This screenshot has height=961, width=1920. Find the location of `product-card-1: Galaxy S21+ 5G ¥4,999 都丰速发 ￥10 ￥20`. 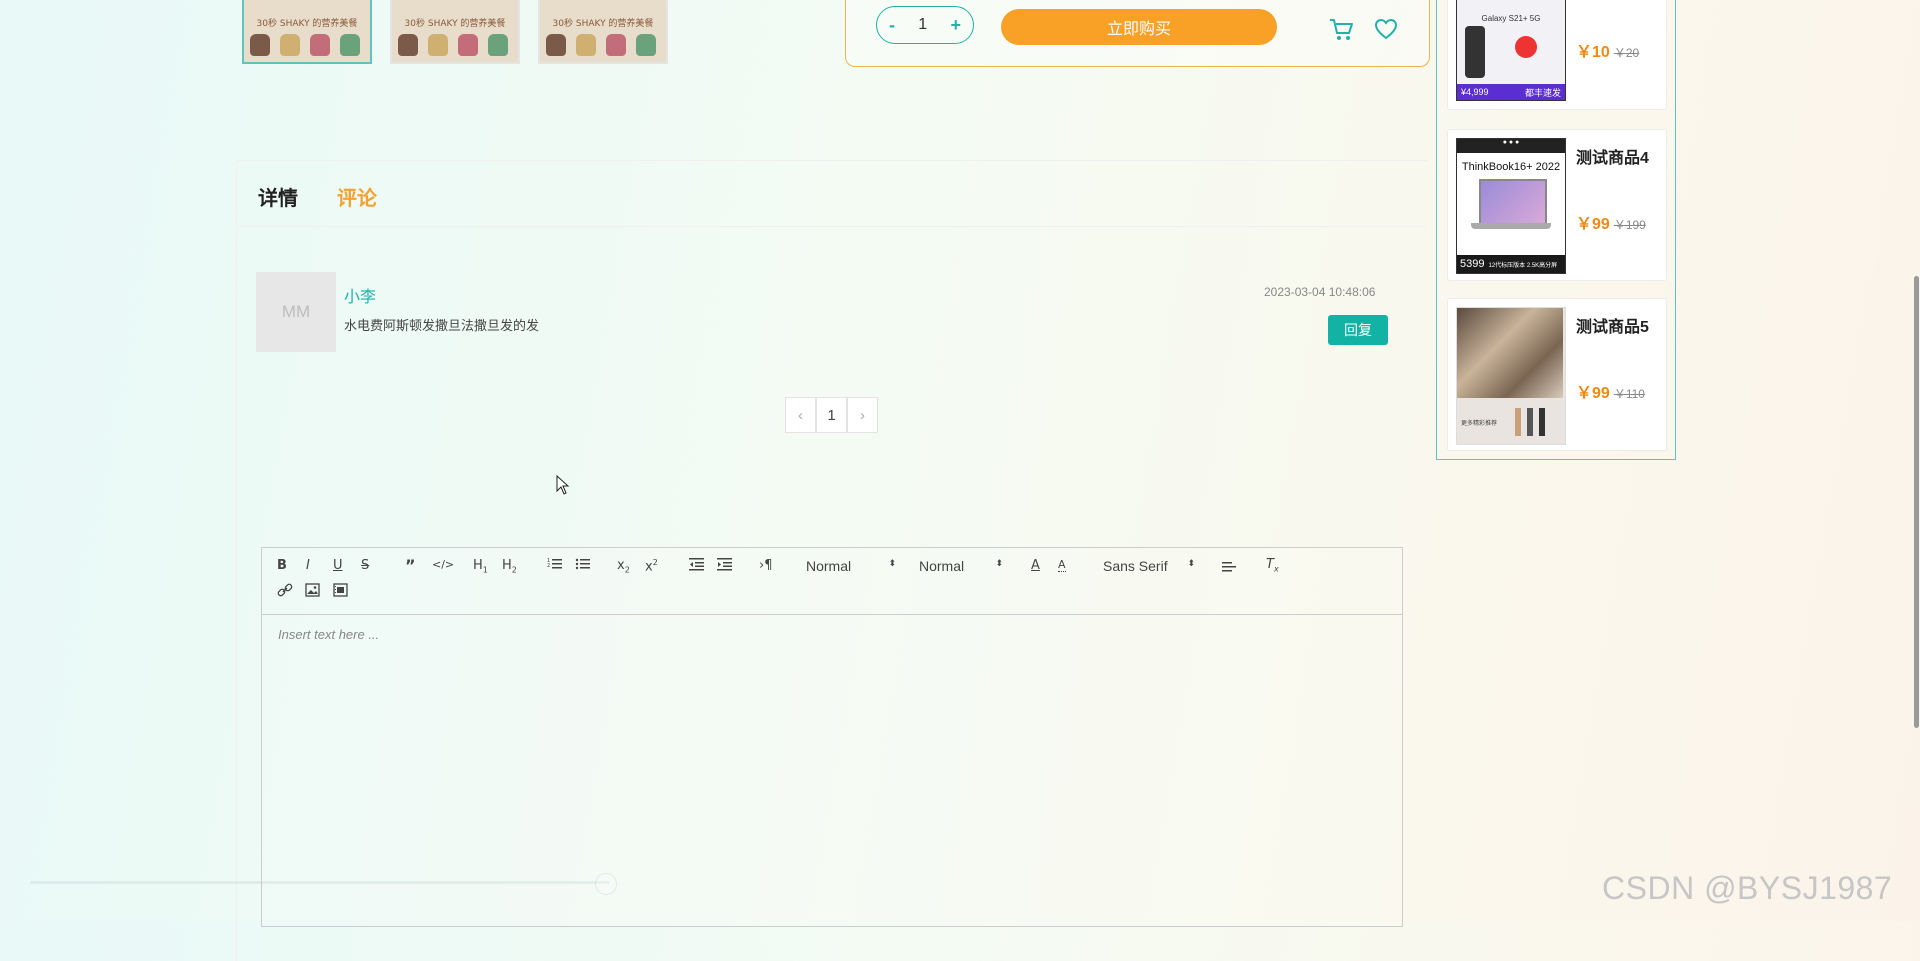

product-card-1: Galaxy S21+ 5G ¥4,999 都丰速发 ￥10 ￥20 is located at coordinates (1557, 55).